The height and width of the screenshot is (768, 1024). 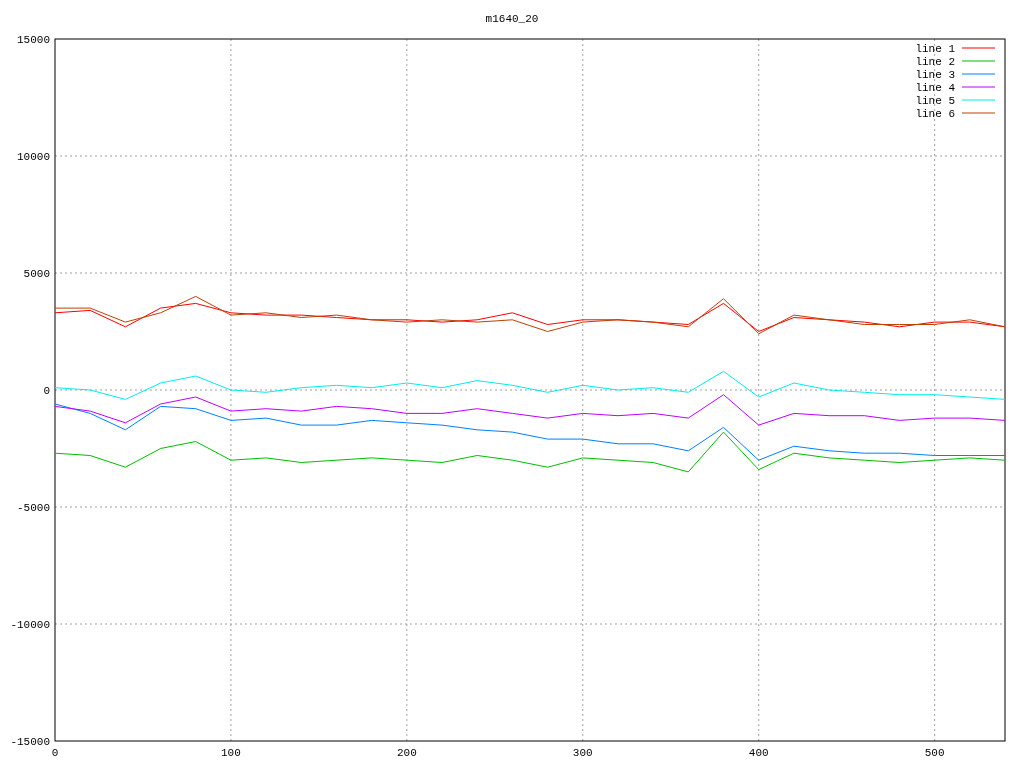 What do you see at coordinates (33, 40) in the screenshot?
I see `y-tick-label: 15000` at bounding box center [33, 40].